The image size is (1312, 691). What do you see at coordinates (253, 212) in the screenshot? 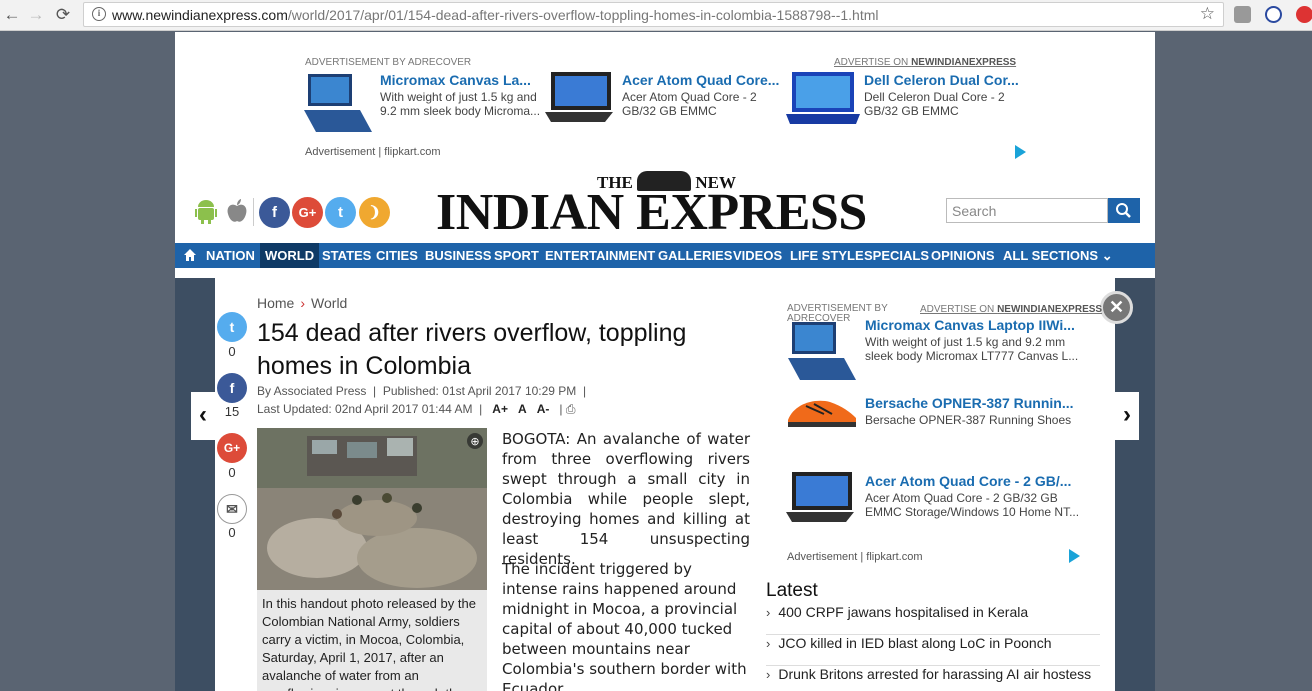
I see `divider` at bounding box center [253, 212].